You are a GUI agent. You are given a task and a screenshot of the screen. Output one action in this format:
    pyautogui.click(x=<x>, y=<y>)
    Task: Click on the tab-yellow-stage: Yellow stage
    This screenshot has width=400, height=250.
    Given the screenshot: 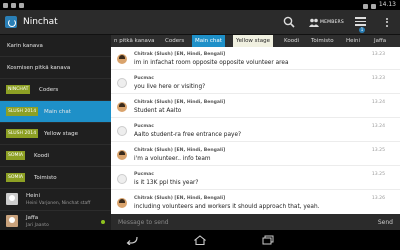 What is the action you would take?
    pyautogui.click(x=253, y=41)
    